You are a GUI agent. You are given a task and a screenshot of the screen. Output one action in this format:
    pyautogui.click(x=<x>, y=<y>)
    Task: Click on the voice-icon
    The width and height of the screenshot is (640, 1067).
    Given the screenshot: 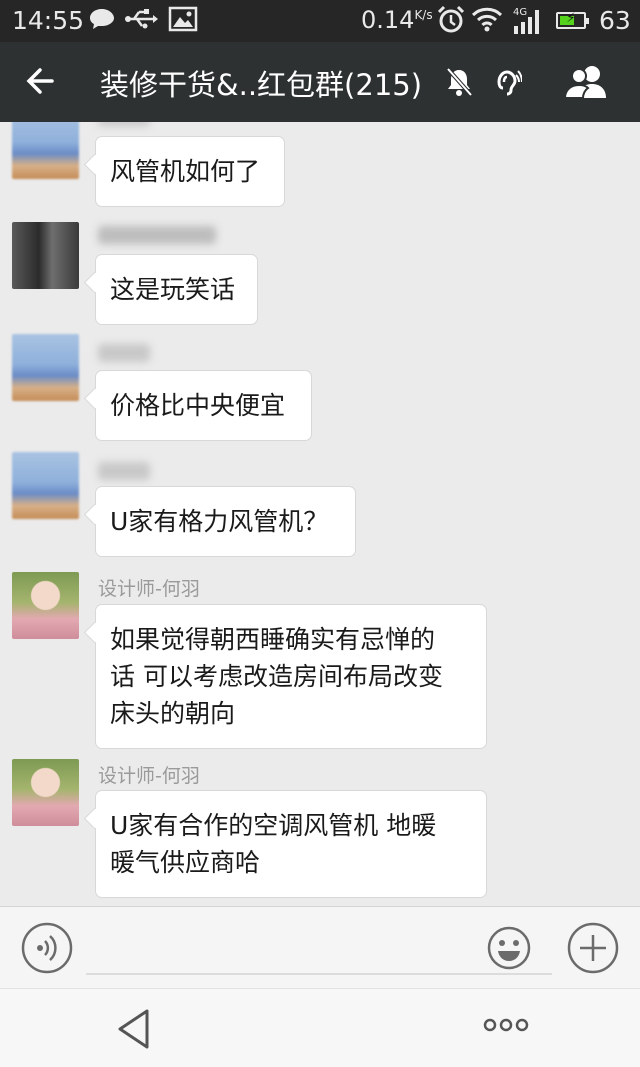 What is the action you would take?
    pyautogui.click(x=47, y=950)
    